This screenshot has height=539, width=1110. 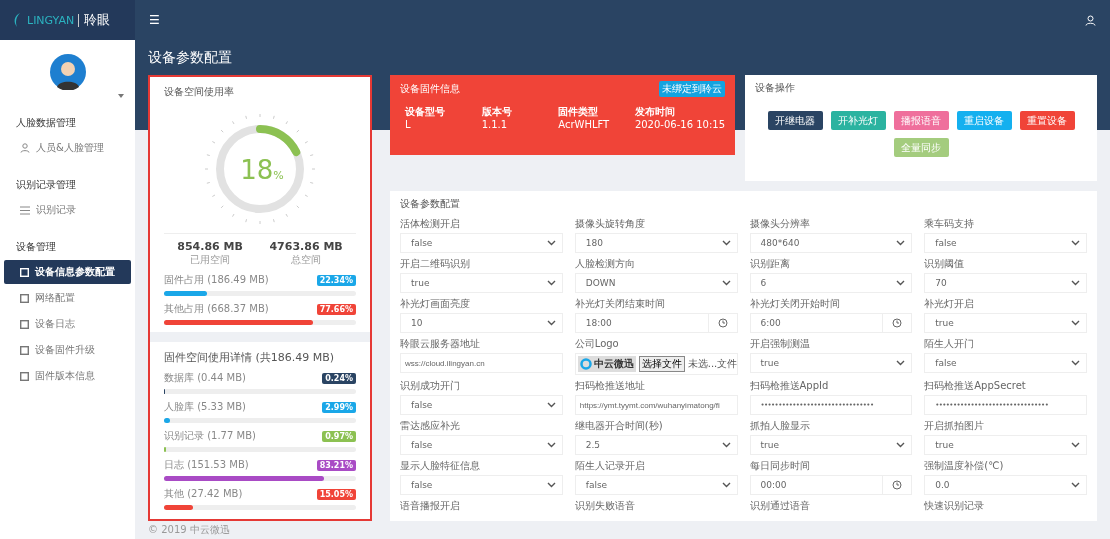 I want to click on caret-icon, so click(x=121, y=96).